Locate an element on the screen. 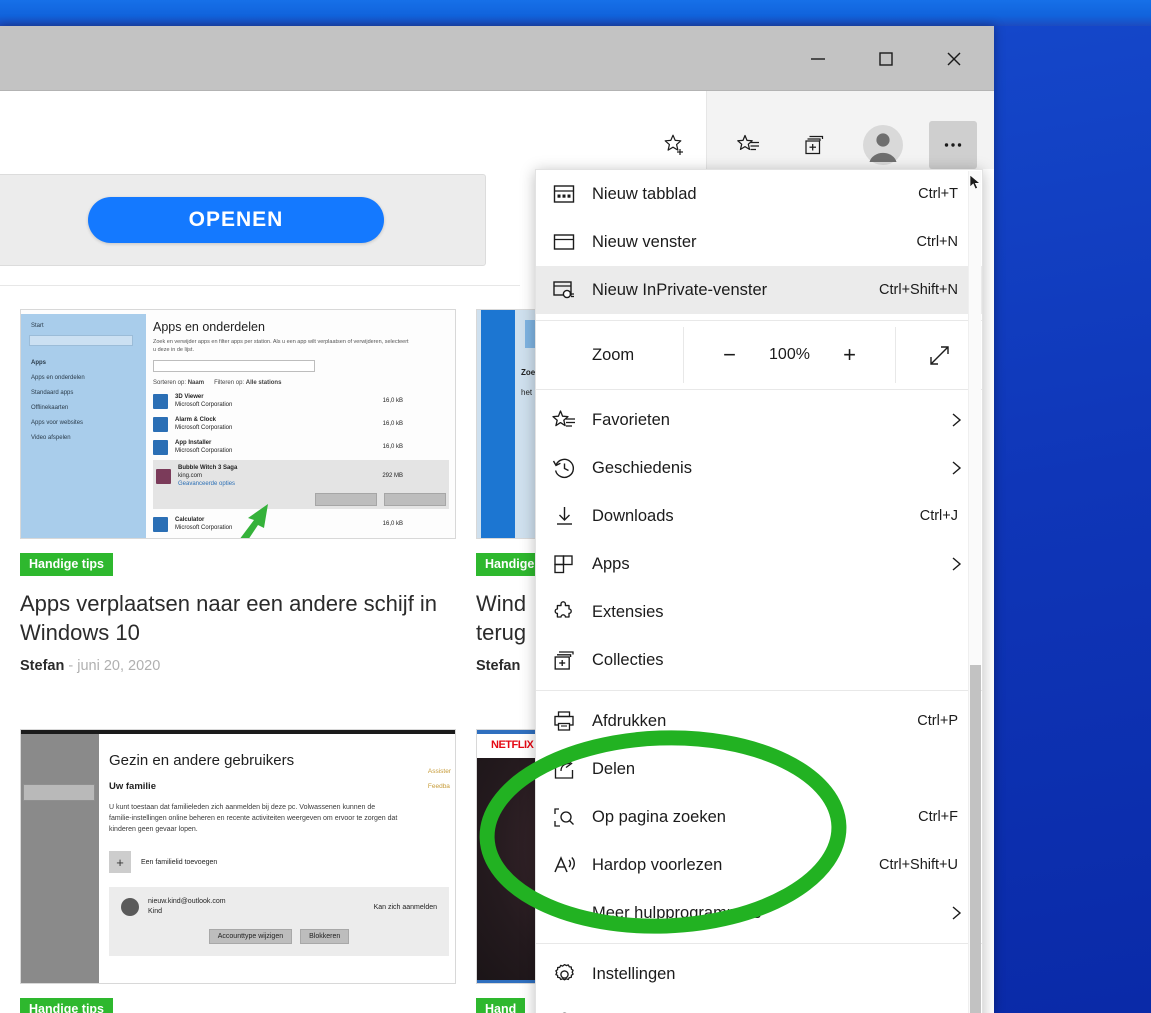  menu-item-read-aloud: Hardop voorlezen Ctrl+Shift+U is located at coordinates (759, 865).